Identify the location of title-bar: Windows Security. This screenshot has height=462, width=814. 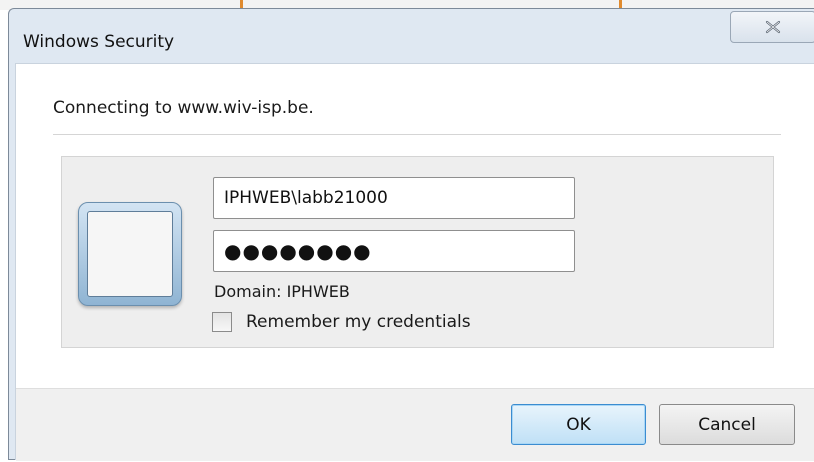
(411, 40).